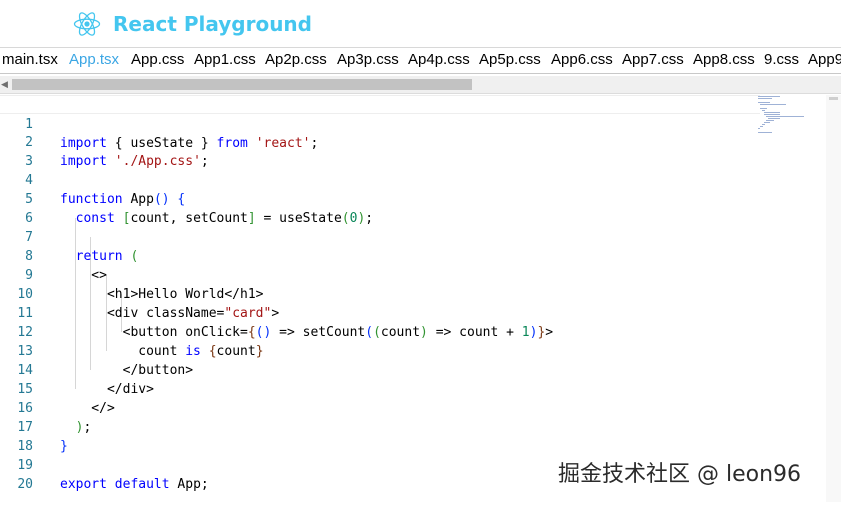 Image resolution: width=841 pixels, height=513 pixels. I want to click on code-line: 7 return (, so click(380, 236).